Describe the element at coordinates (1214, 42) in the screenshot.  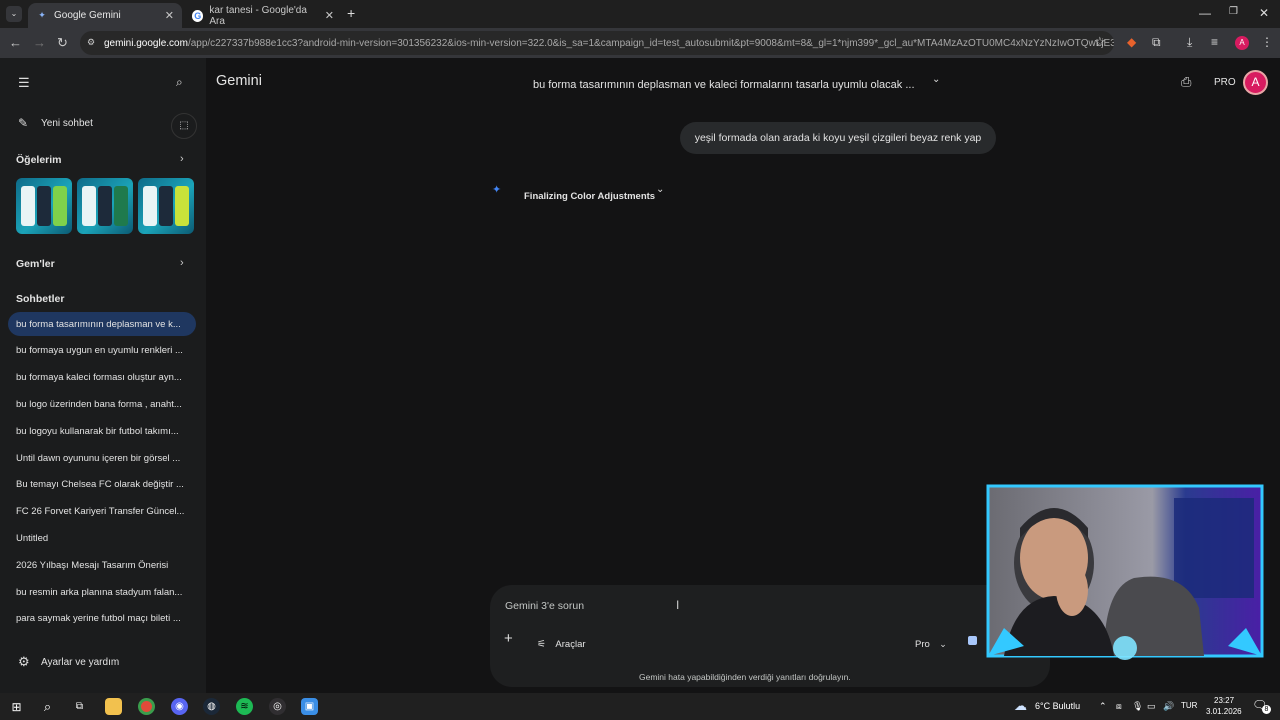
I see `reading-list-icon: ≡` at that location.